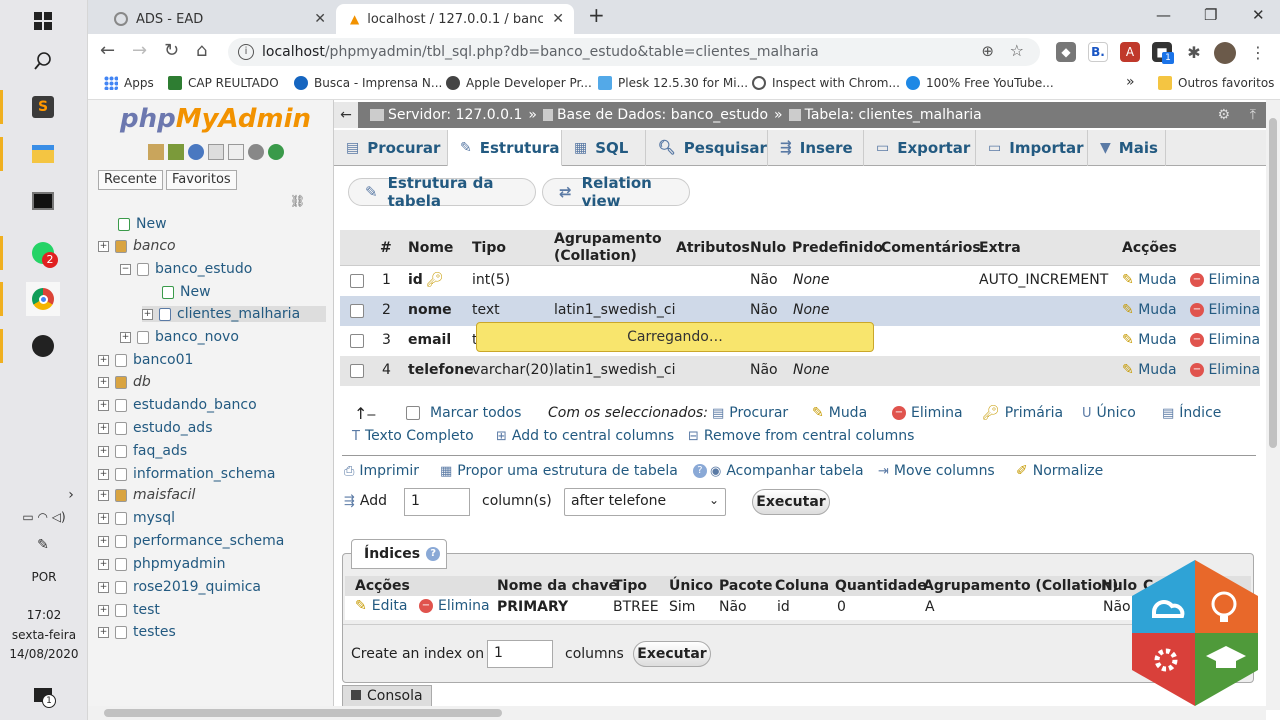  What do you see at coordinates (43, 253) in the screenshot?
I see `whatsapp-icon: 2` at bounding box center [43, 253].